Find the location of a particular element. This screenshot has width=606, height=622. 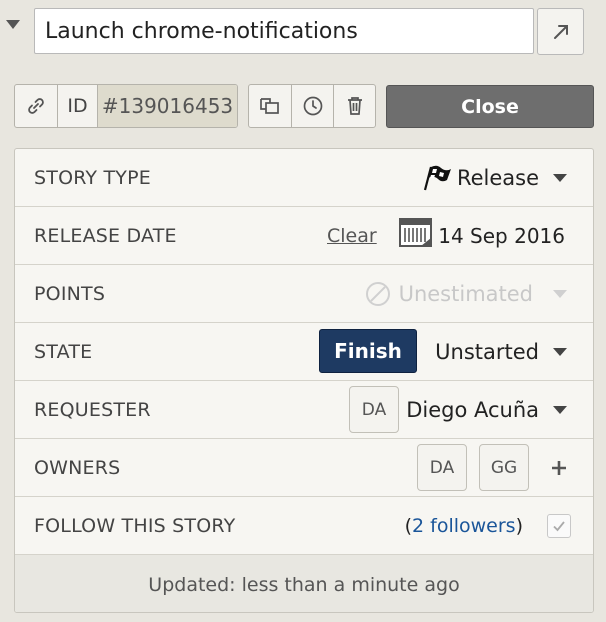

followers-text: ( 2 followers ) is located at coordinates (464, 526).